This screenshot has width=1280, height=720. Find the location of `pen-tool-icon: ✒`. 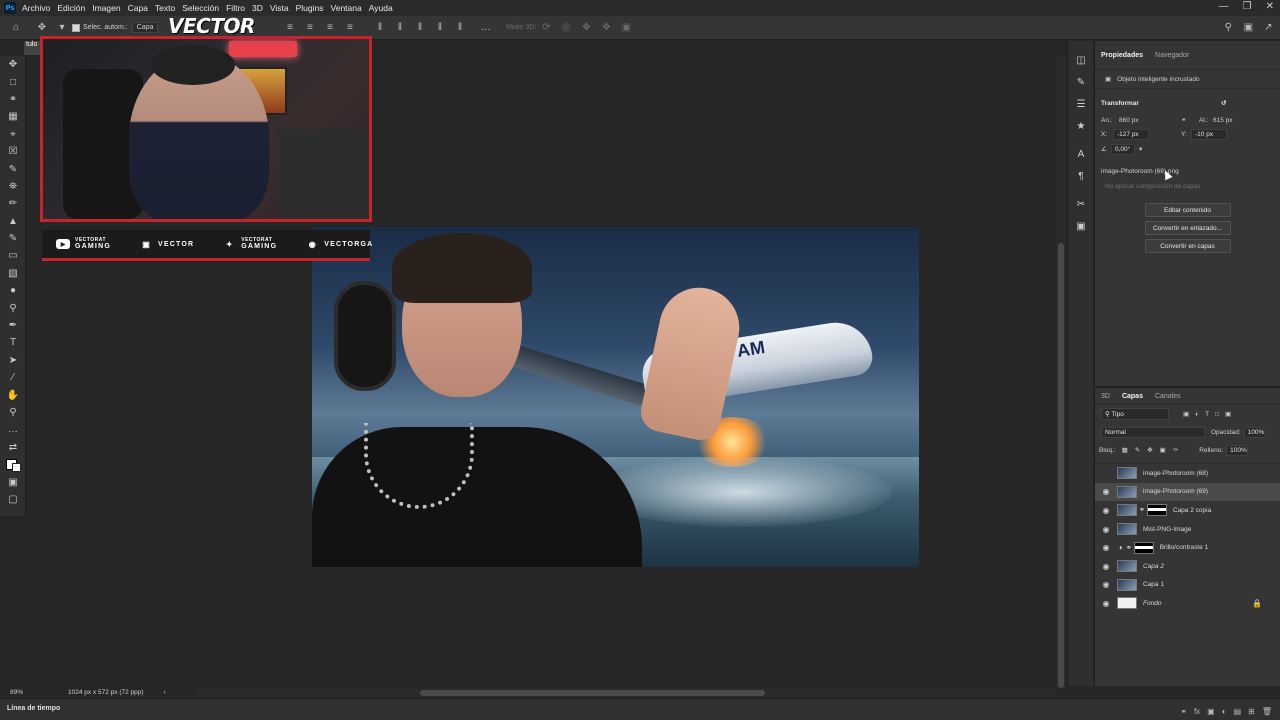

pen-tool-icon: ✒ is located at coordinates (13, 325).